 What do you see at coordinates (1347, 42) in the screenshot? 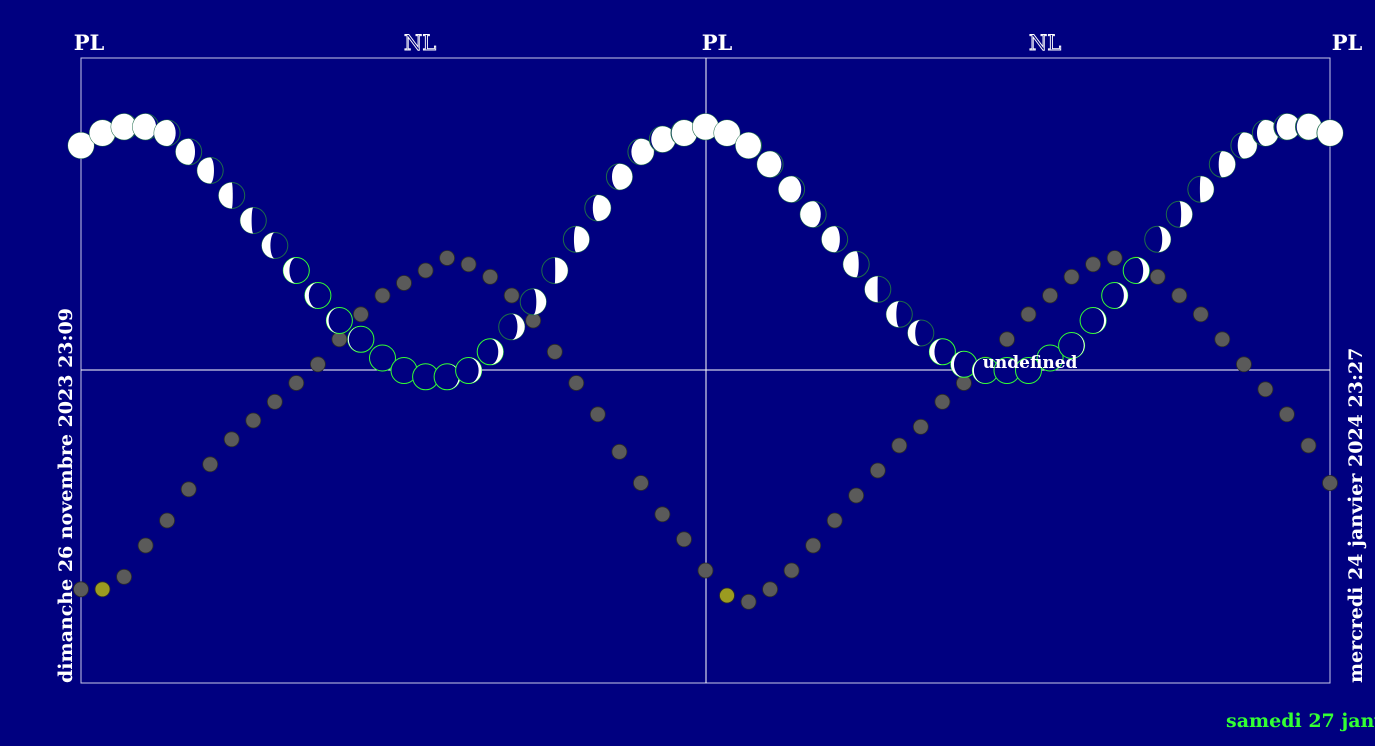
I see `phase-label-pl-end: PL` at bounding box center [1347, 42].